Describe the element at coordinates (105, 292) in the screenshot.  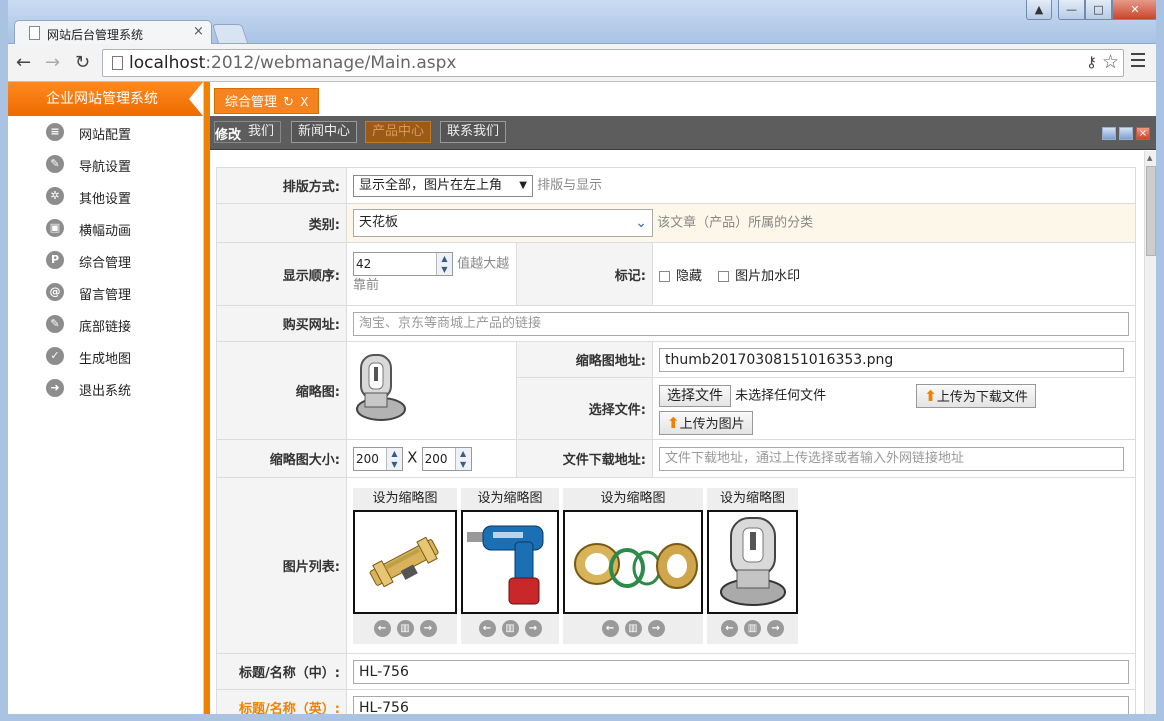
I see `sidebar-item-messages: @ 留言管理` at that location.